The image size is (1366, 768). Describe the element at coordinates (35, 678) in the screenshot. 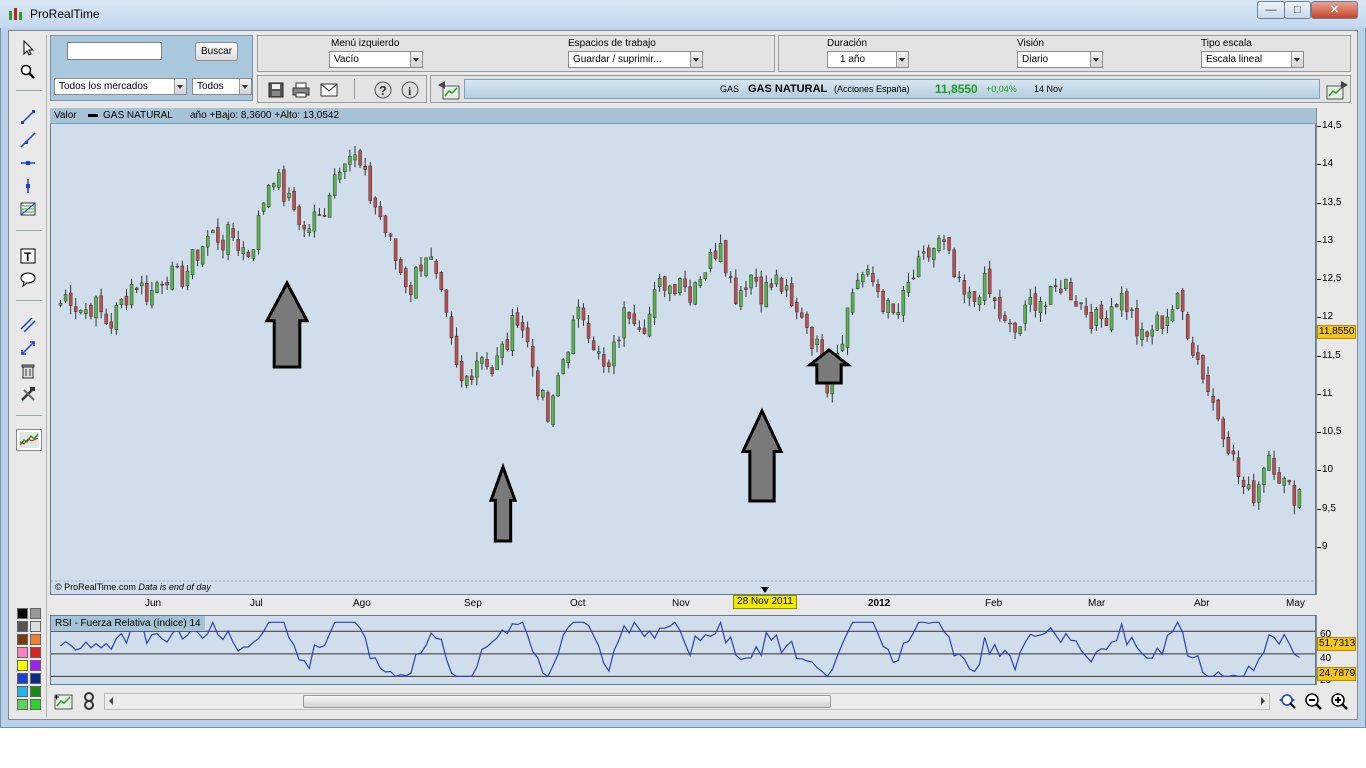

I see `swatch-navy` at that location.